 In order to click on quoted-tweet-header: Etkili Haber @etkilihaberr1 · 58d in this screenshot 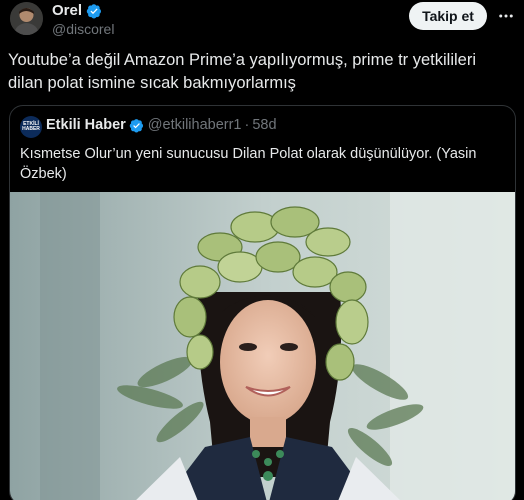, I will do `click(161, 125)`.